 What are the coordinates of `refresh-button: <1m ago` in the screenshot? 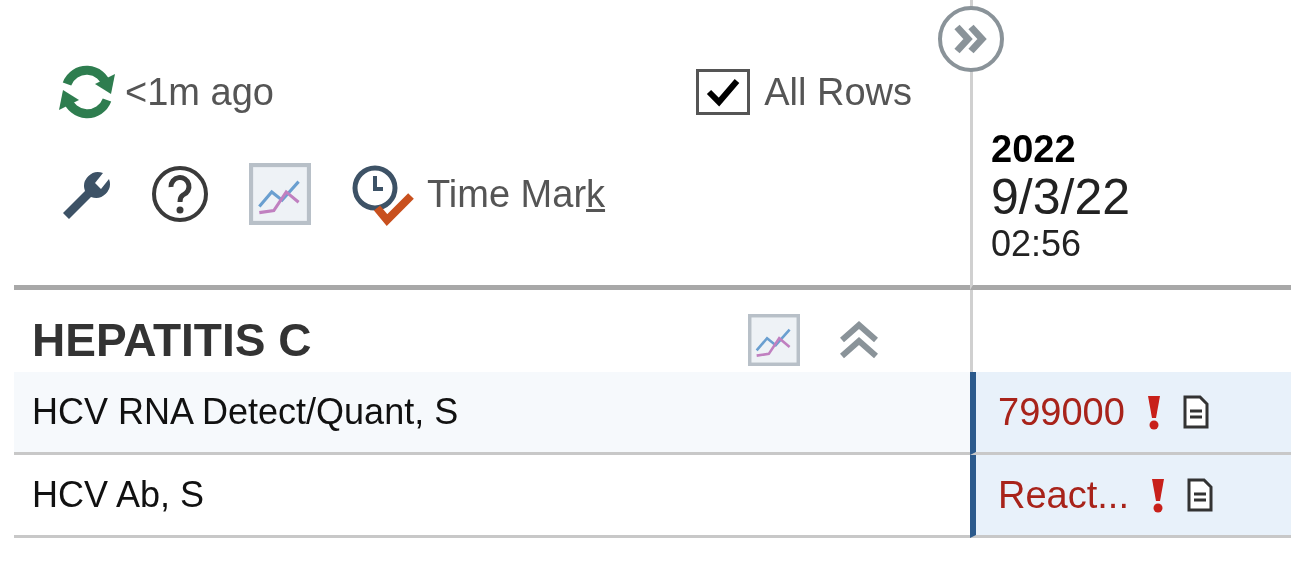 It's located at (164, 92).